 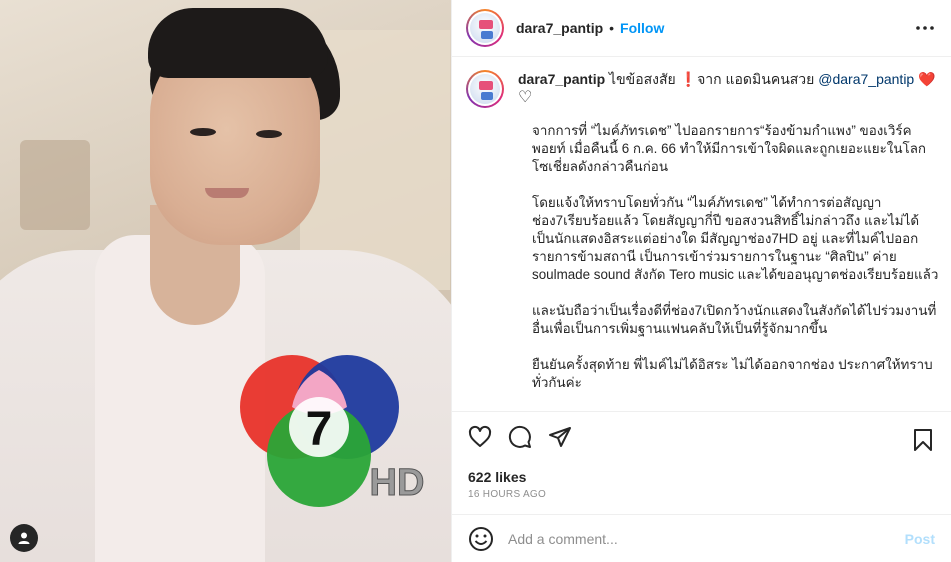 What do you see at coordinates (319, 429) in the screenshot?
I see `logo-number: 7` at bounding box center [319, 429].